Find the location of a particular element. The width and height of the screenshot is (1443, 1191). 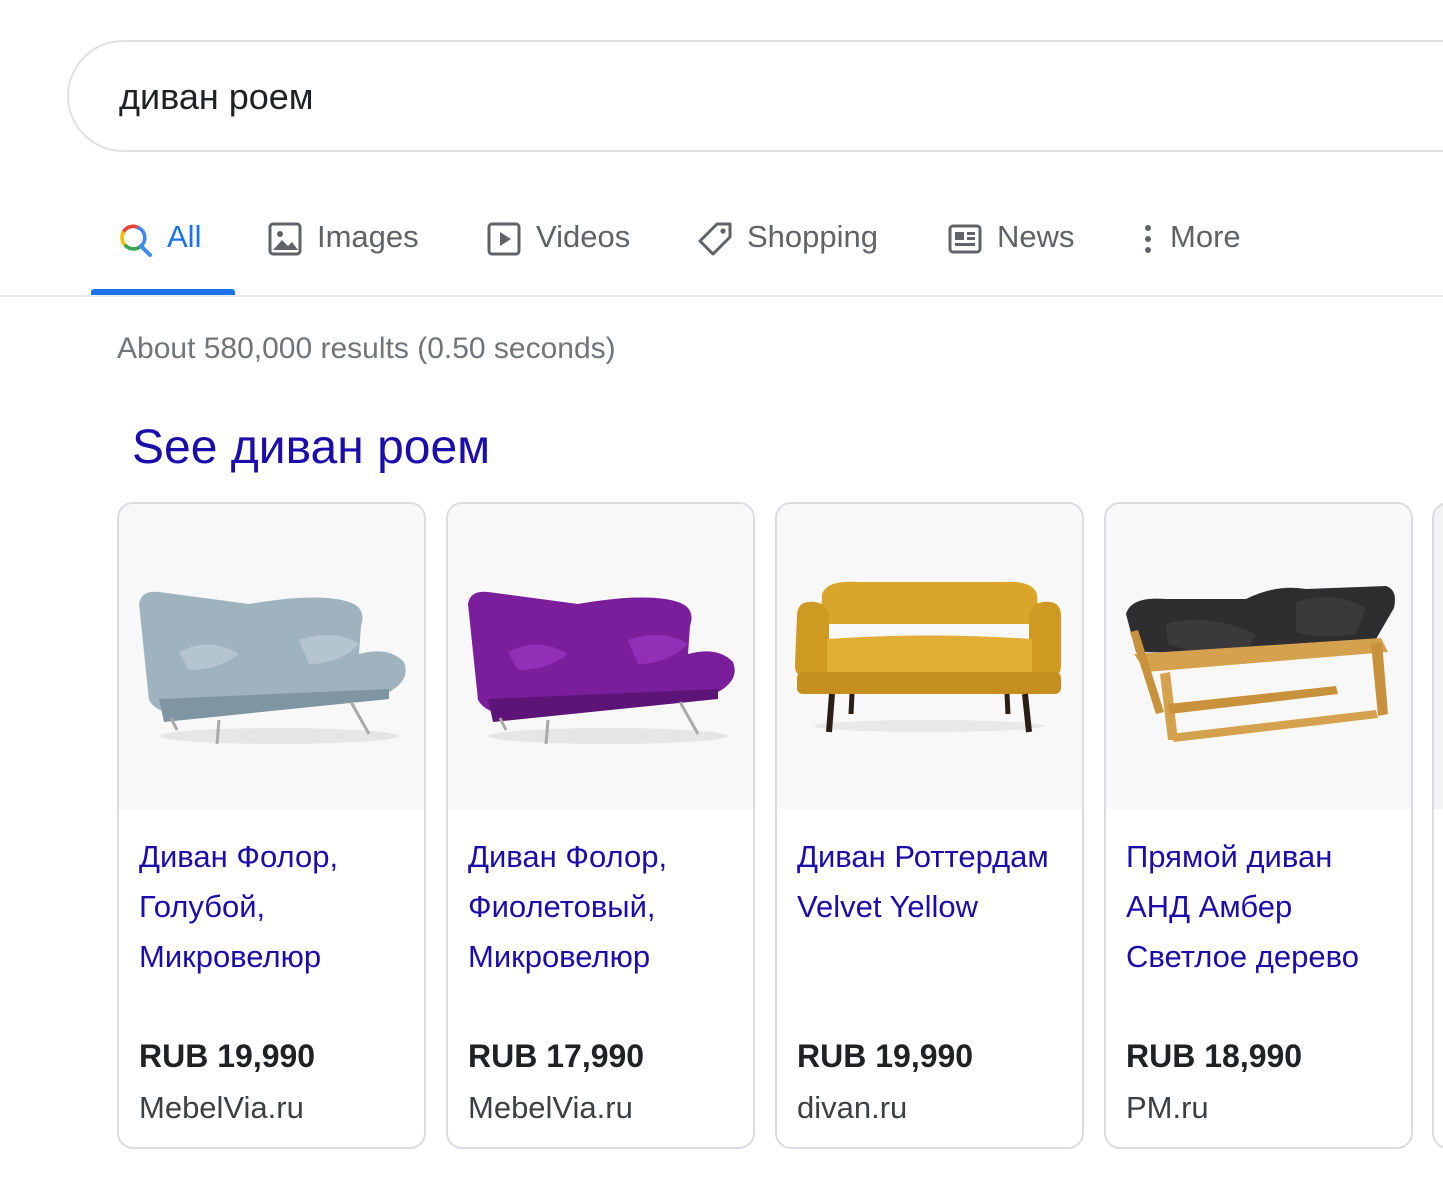

active-tab-indicator is located at coordinates (163, 292).